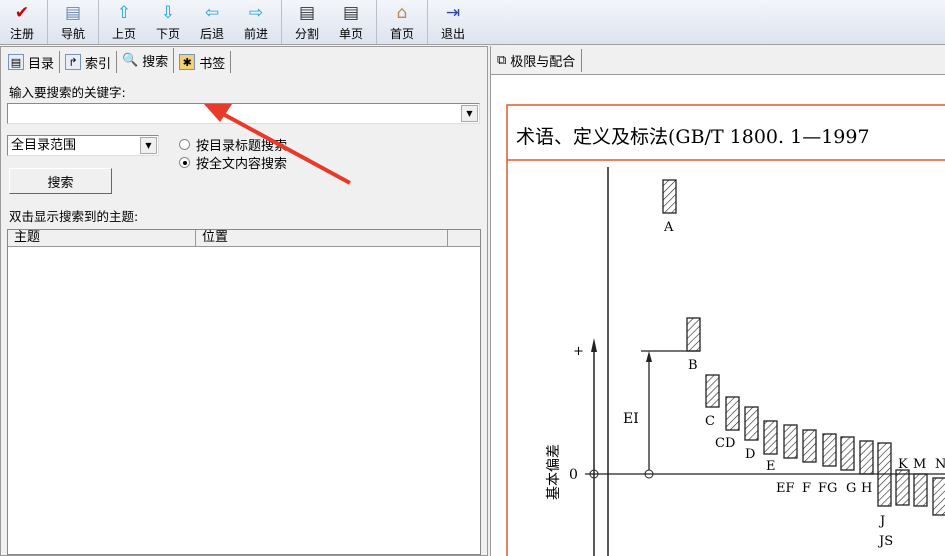 The width and height of the screenshot is (945, 556). What do you see at coordinates (725, 443) in the screenshot?
I see `bar-label-cd: CD` at bounding box center [725, 443].